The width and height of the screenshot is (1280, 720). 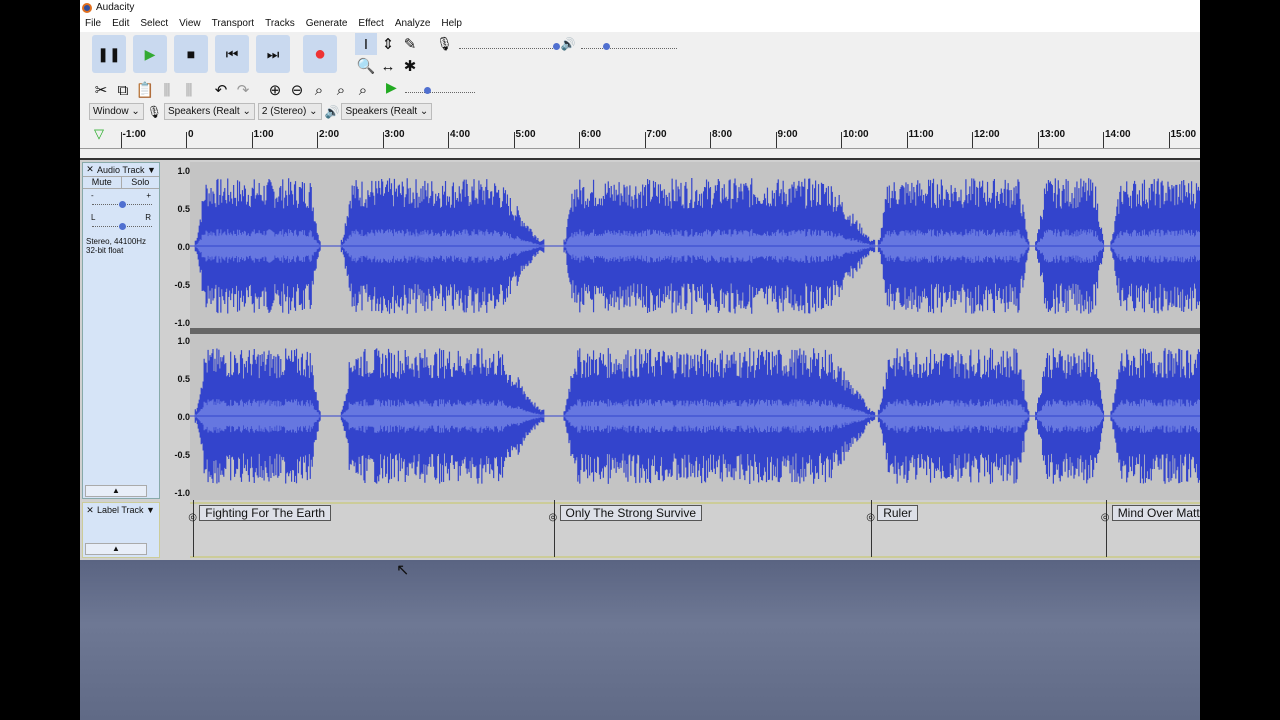 I want to click on tools-toolbar: I ⇕ ✎ 🔍 ↔ ✱, so click(x=390, y=55).